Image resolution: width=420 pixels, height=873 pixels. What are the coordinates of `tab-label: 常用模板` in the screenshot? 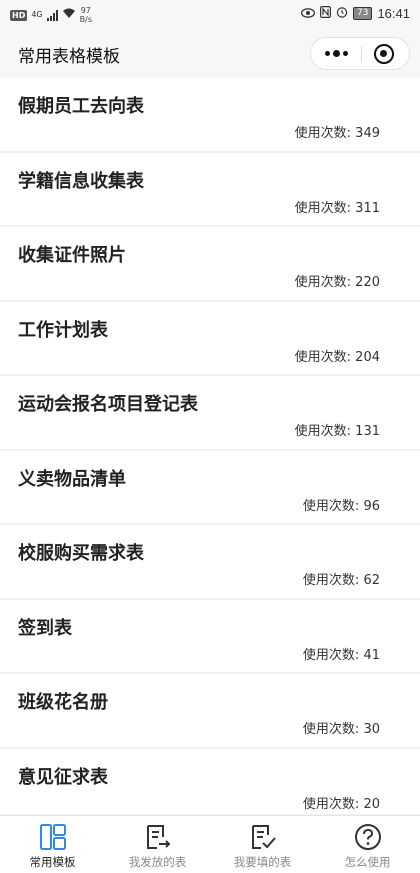 It's located at (52, 862).